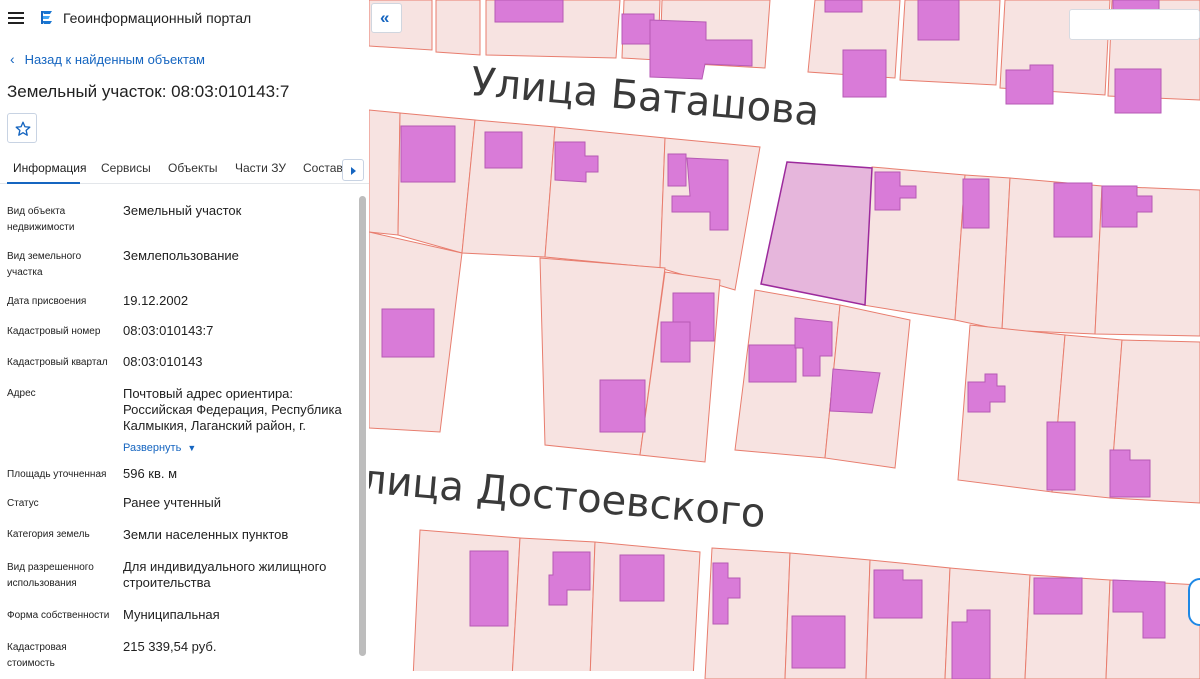  What do you see at coordinates (168, 330) in the screenshot?
I see `property-value: 08:03:010143:7` at bounding box center [168, 330].